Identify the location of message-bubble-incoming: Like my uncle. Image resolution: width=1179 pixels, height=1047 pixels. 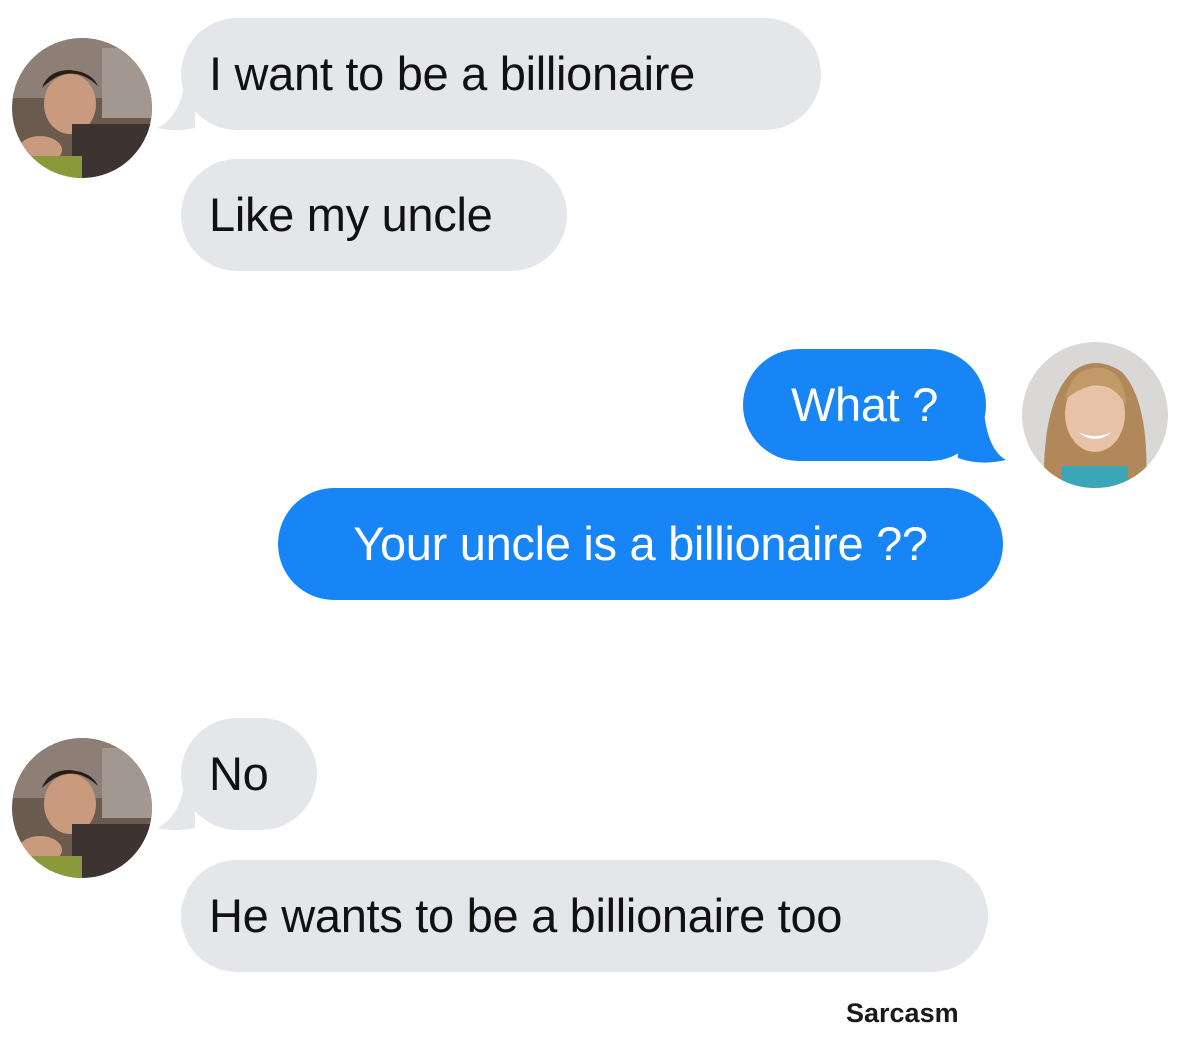
(374, 215).